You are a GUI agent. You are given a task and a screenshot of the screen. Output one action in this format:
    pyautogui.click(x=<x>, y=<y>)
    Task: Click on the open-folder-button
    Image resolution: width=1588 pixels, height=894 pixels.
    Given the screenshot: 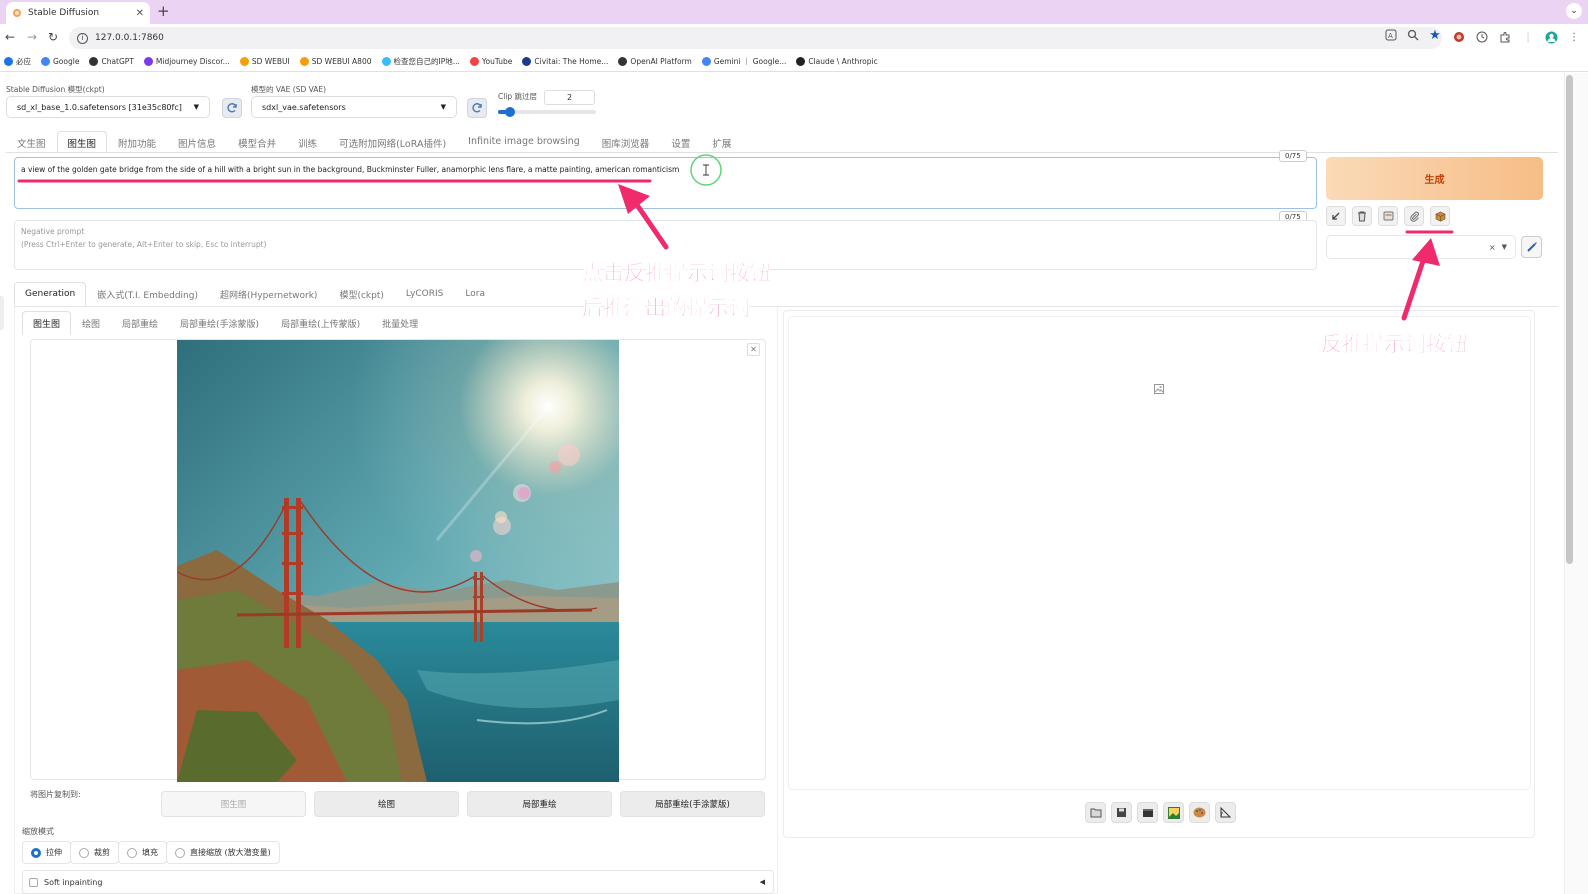 What is the action you would take?
    pyautogui.click(x=1095, y=812)
    